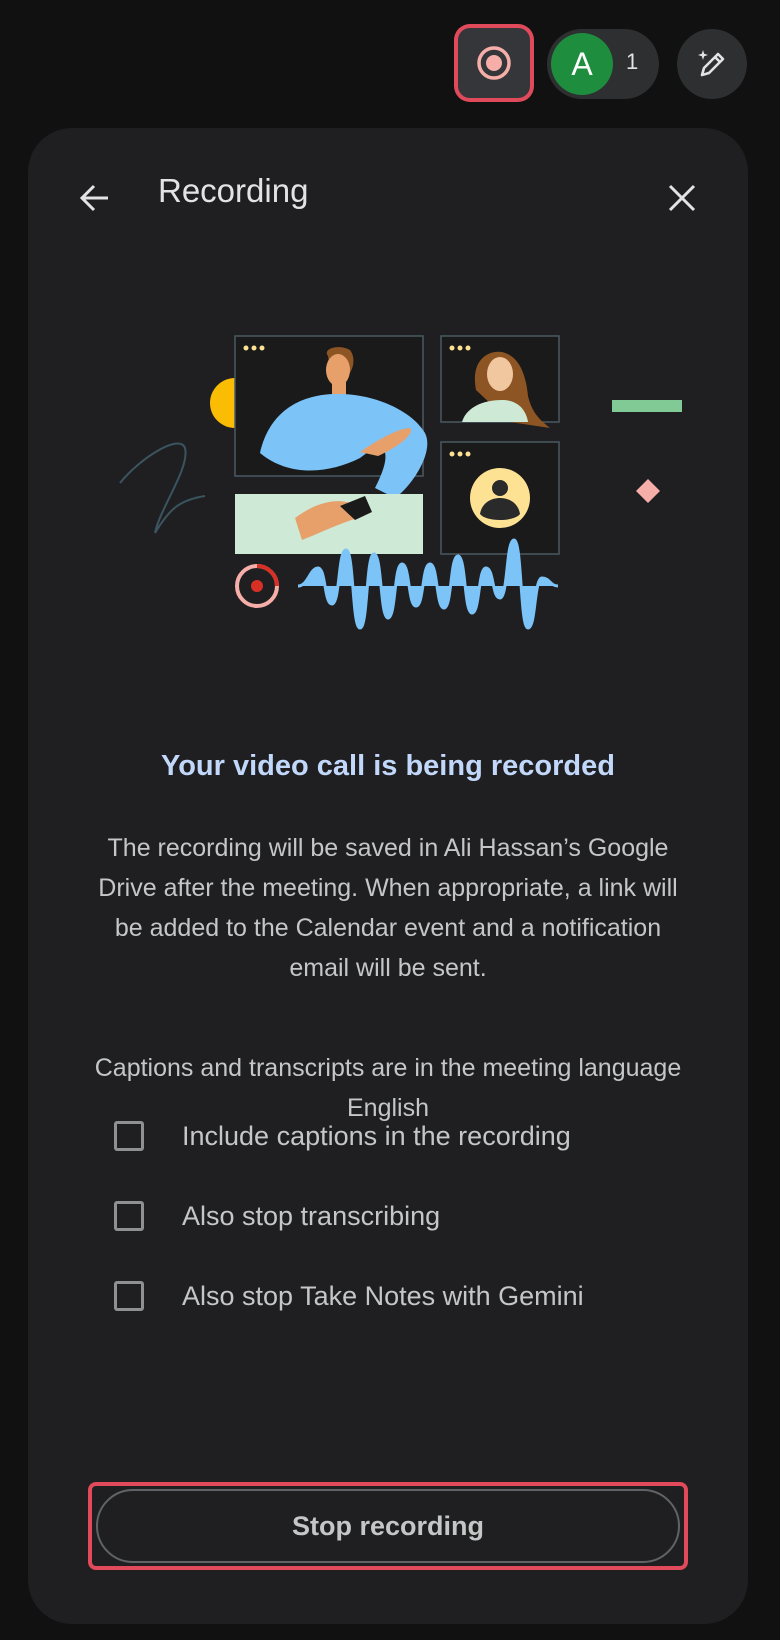  Describe the element at coordinates (632, 61) in the screenshot. I see `participant-count: 1` at that location.